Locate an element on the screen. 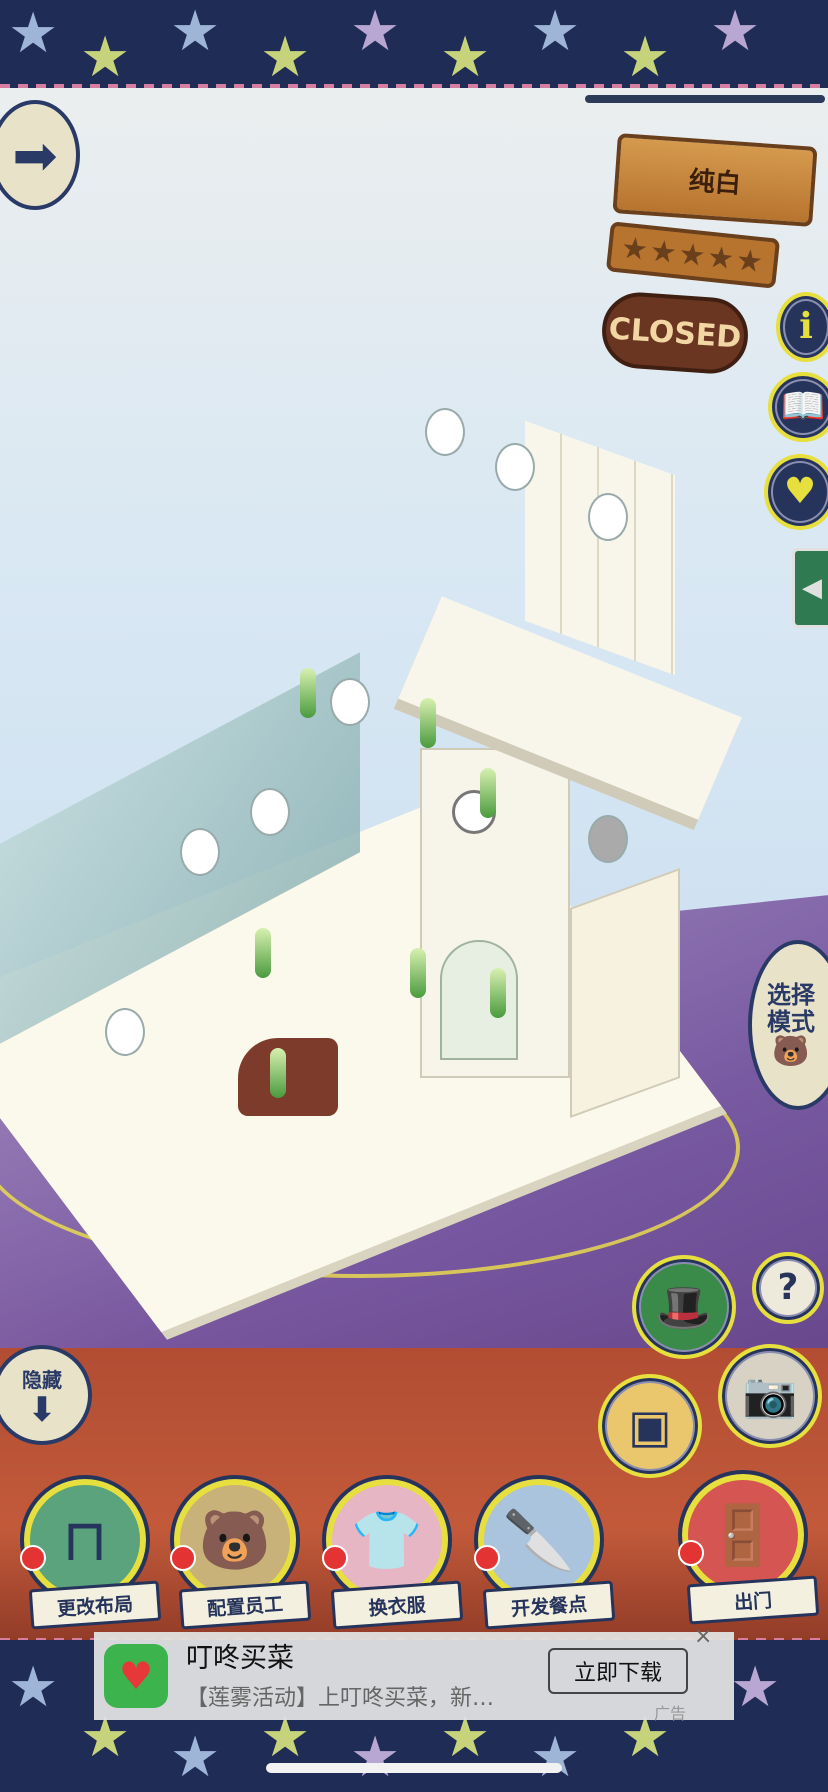  chevron-left-icon: ◀ is located at coordinates (812, 588).